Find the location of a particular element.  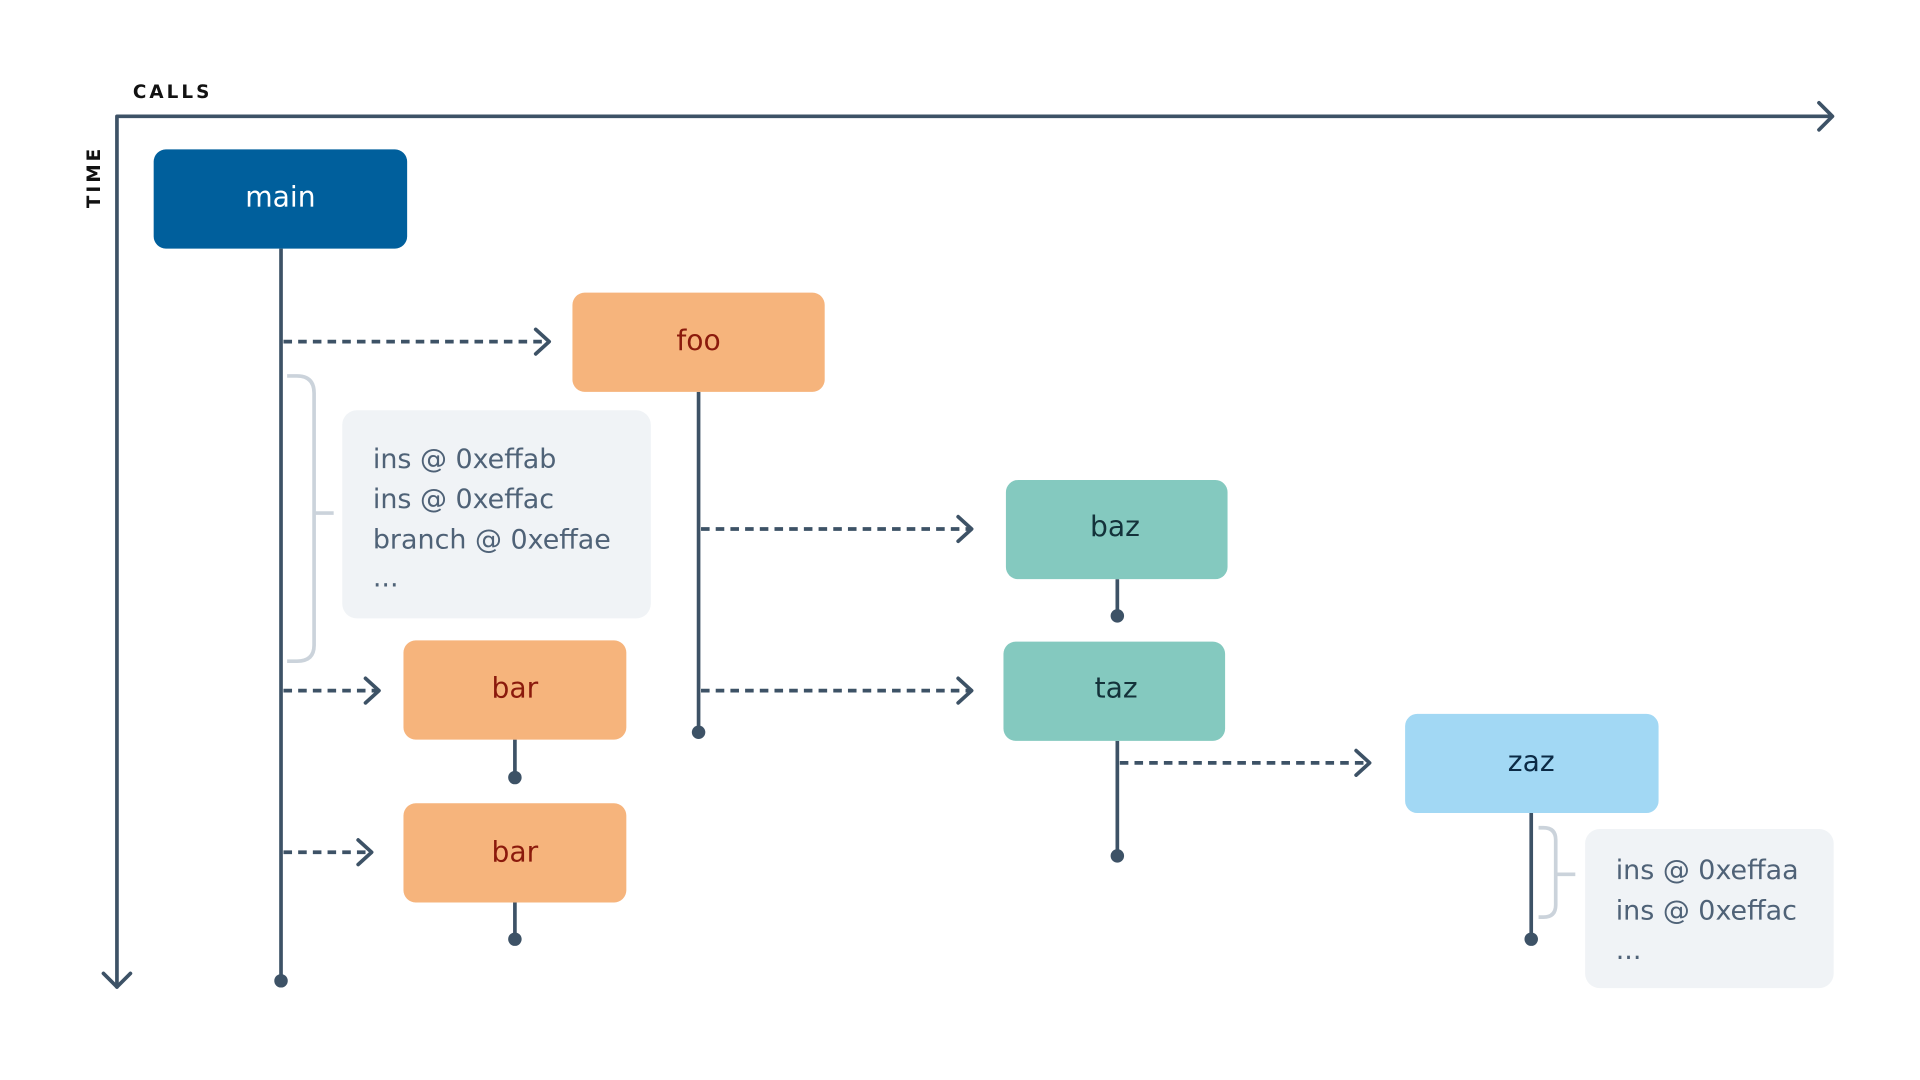

node-bar-1: bar is located at coordinates (515, 690).